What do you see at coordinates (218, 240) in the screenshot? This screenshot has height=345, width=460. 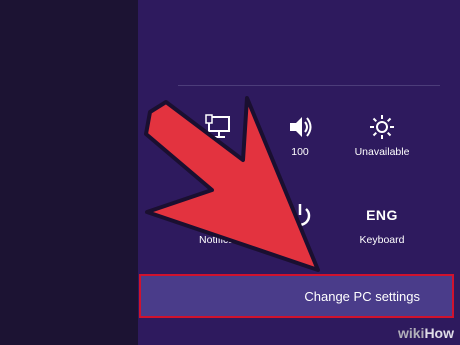 I see `notifications-label: Notificat` at bounding box center [218, 240].